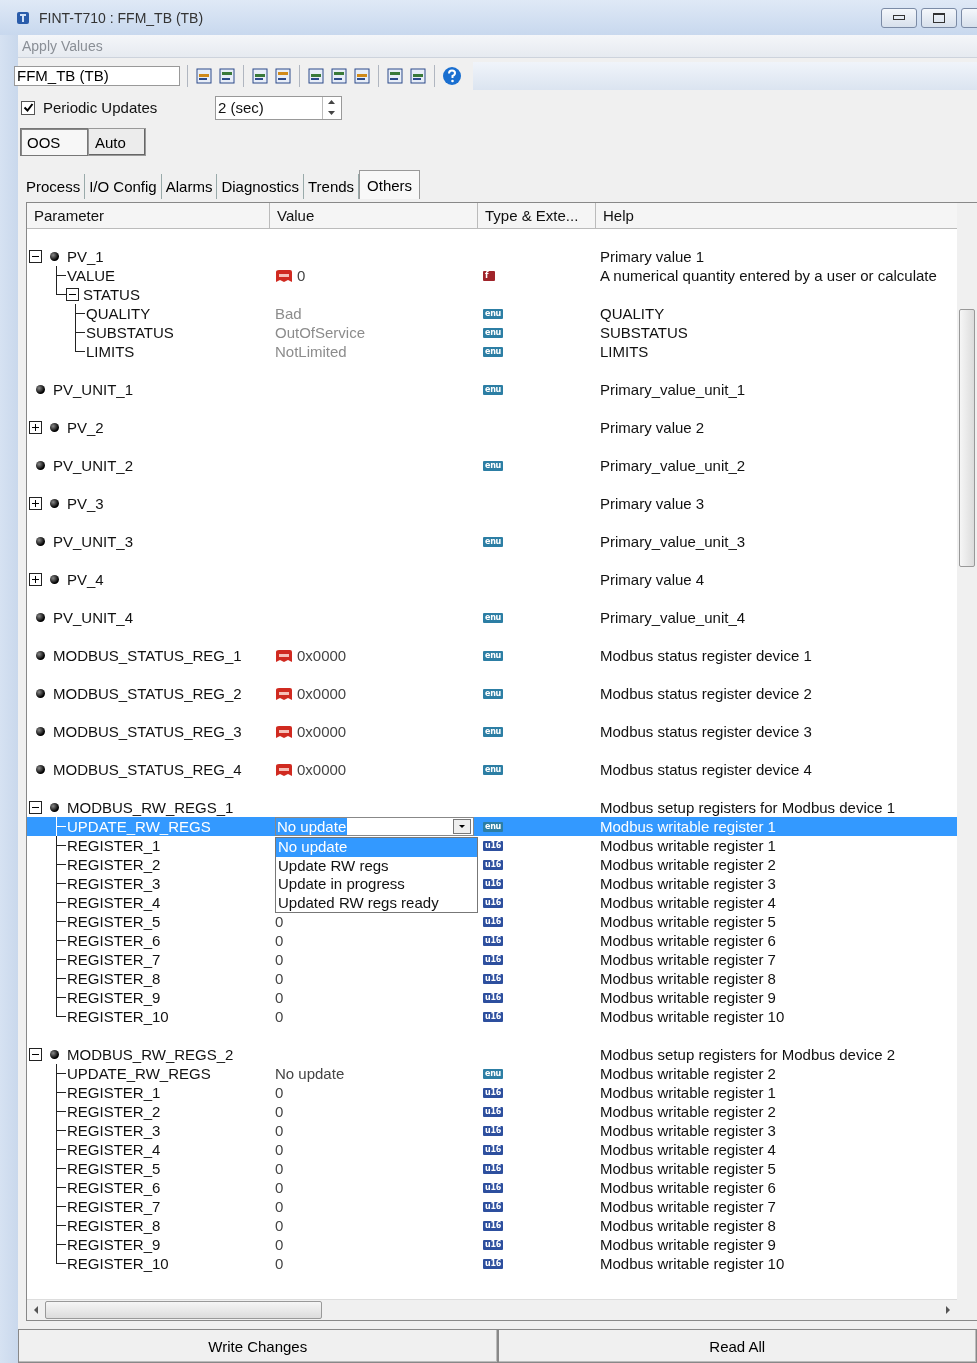  I want to click on table-row: PV_UNIT_4 enu Primary_value_unit_4, so click(492, 618).